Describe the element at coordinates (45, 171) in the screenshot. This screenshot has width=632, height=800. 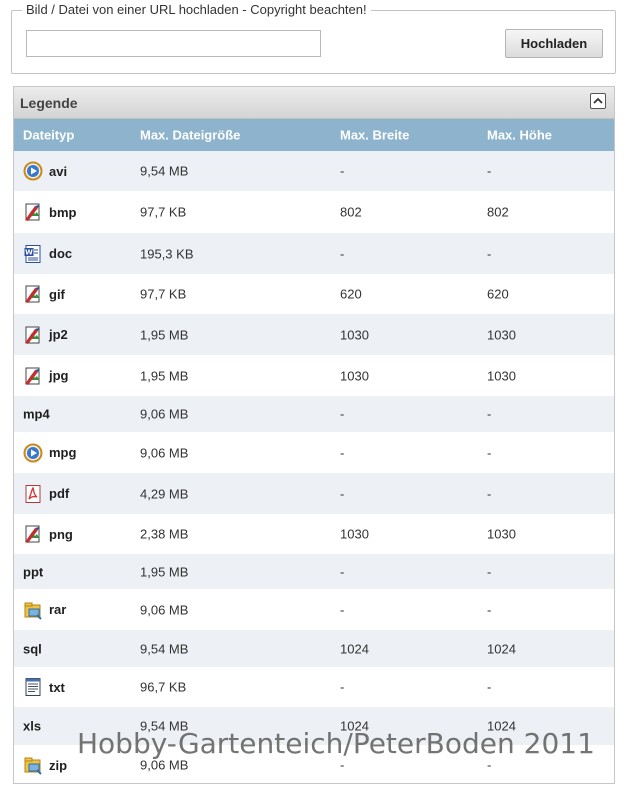
I see `filetype-cell: avi` at that location.